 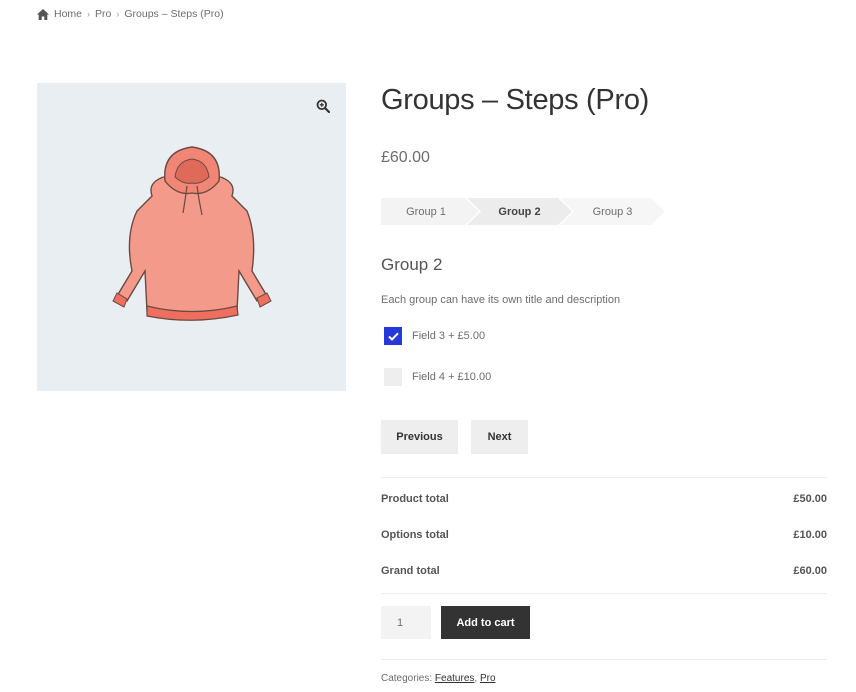 What do you see at coordinates (415, 535) in the screenshot?
I see `options-total-label: Options total` at bounding box center [415, 535].